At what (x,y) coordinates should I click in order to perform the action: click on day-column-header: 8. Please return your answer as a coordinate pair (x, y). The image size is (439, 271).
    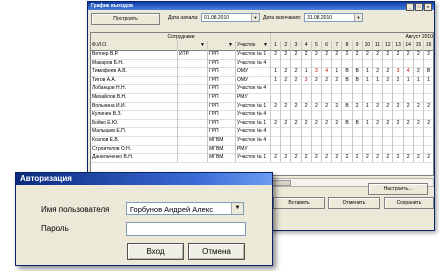
    Looking at the image, I should click on (347, 45).